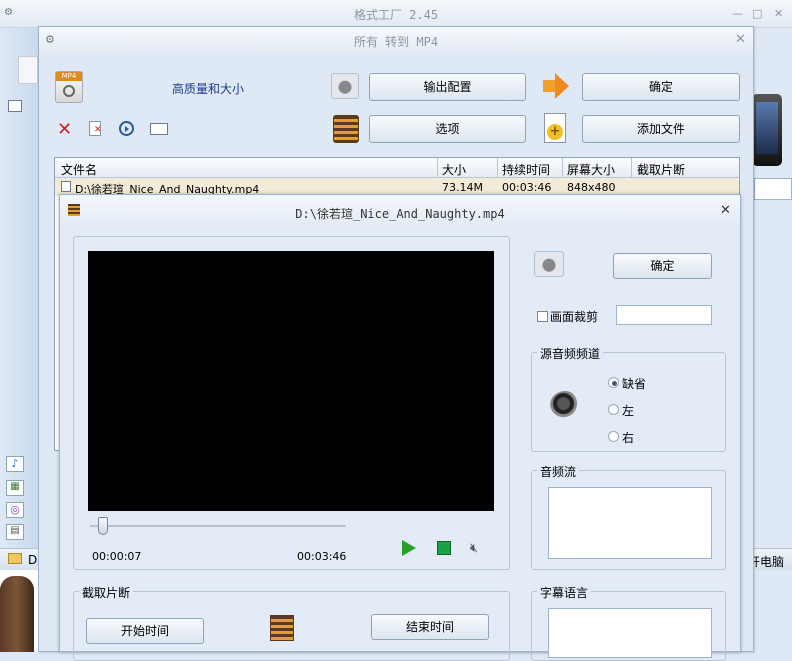  I want to click on stop-icon, so click(444, 548).